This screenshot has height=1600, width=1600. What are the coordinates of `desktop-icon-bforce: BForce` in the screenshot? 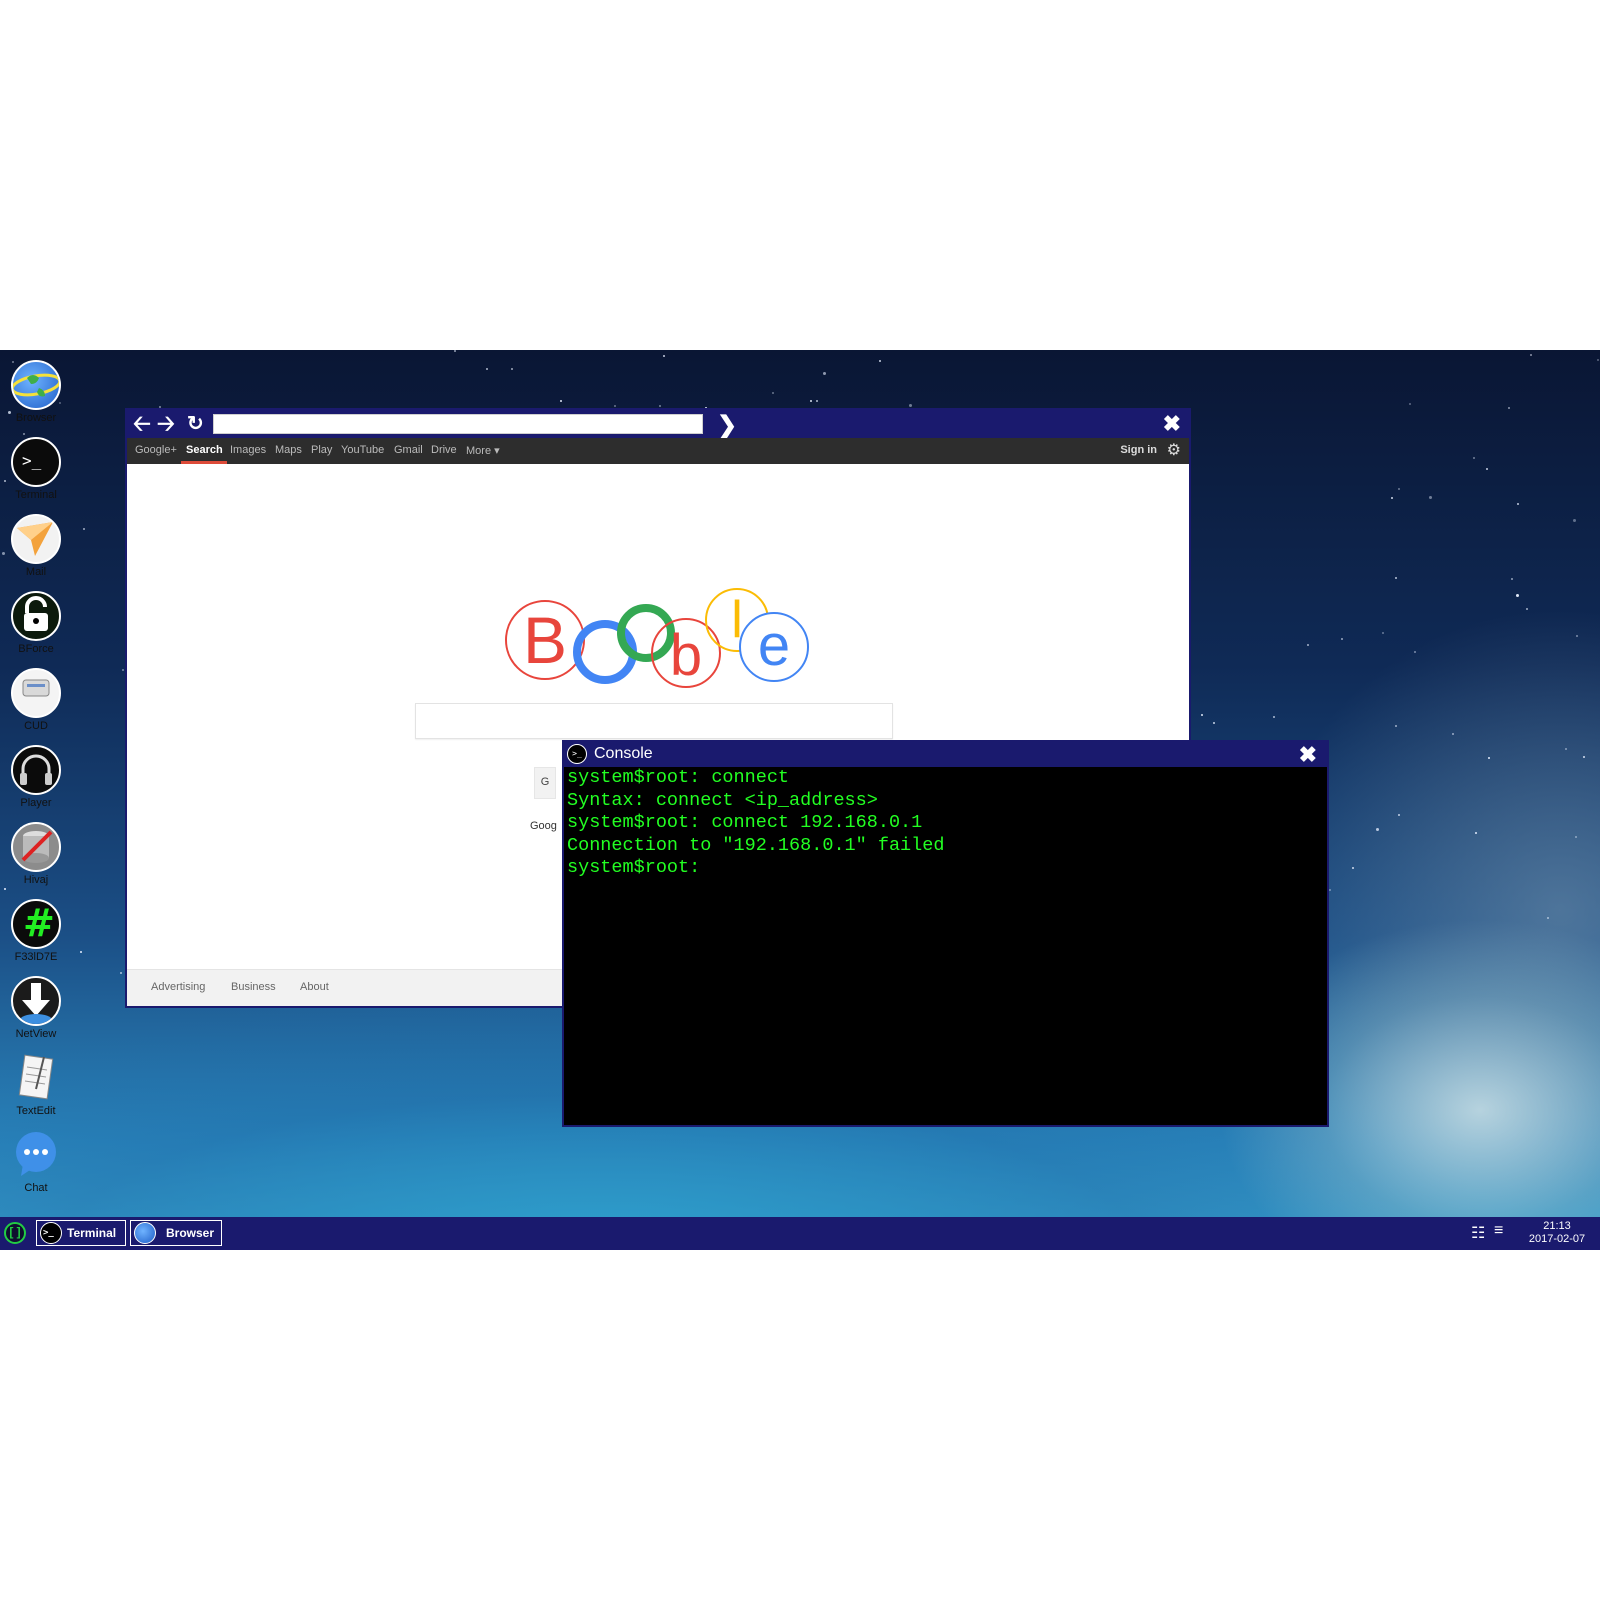 It's located at (36, 629).